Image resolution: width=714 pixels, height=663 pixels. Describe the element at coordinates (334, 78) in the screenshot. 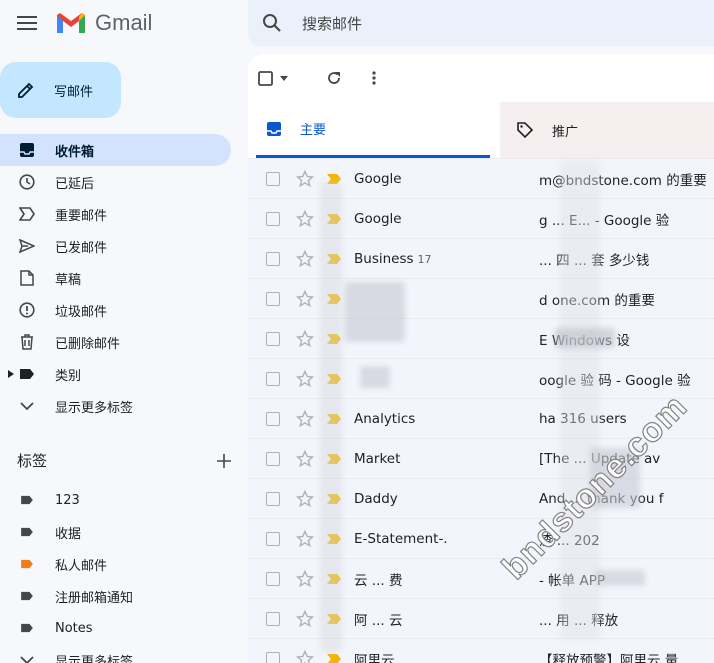

I see `refresh-icon` at that location.